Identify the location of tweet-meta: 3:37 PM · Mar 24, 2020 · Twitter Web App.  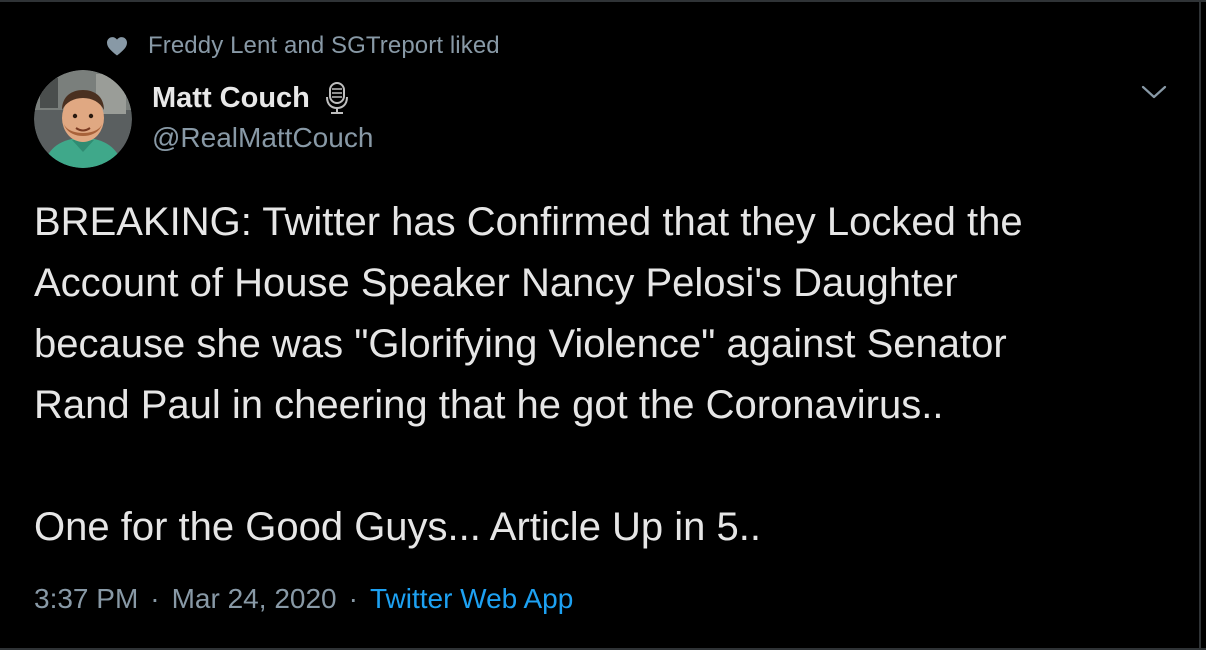
(303, 599).